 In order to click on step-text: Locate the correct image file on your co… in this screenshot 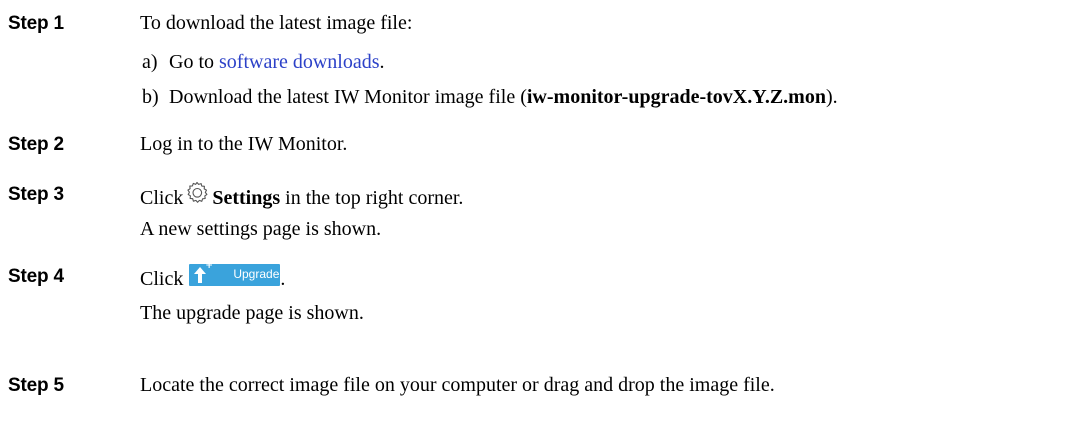, I will do `click(457, 385)`.